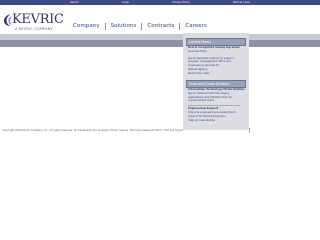 This screenshot has height=240, width=320. What do you see at coordinates (200, 42) in the screenshot?
I see `latest-news-title: Latest News` at bounding box center [200, 42].